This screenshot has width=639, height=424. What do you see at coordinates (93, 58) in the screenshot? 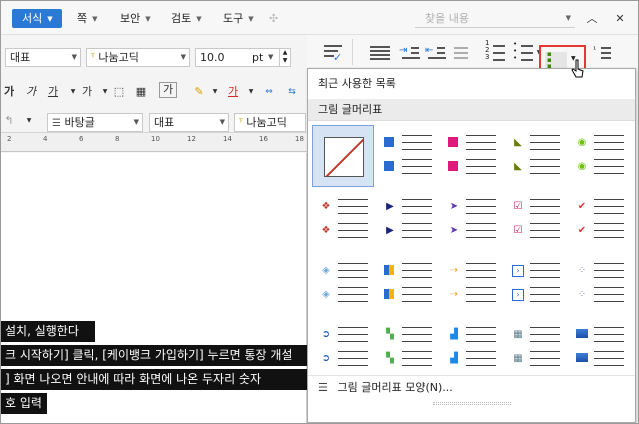
I see `font-type-icon: ᵀ` at bounding box center [93, 58].